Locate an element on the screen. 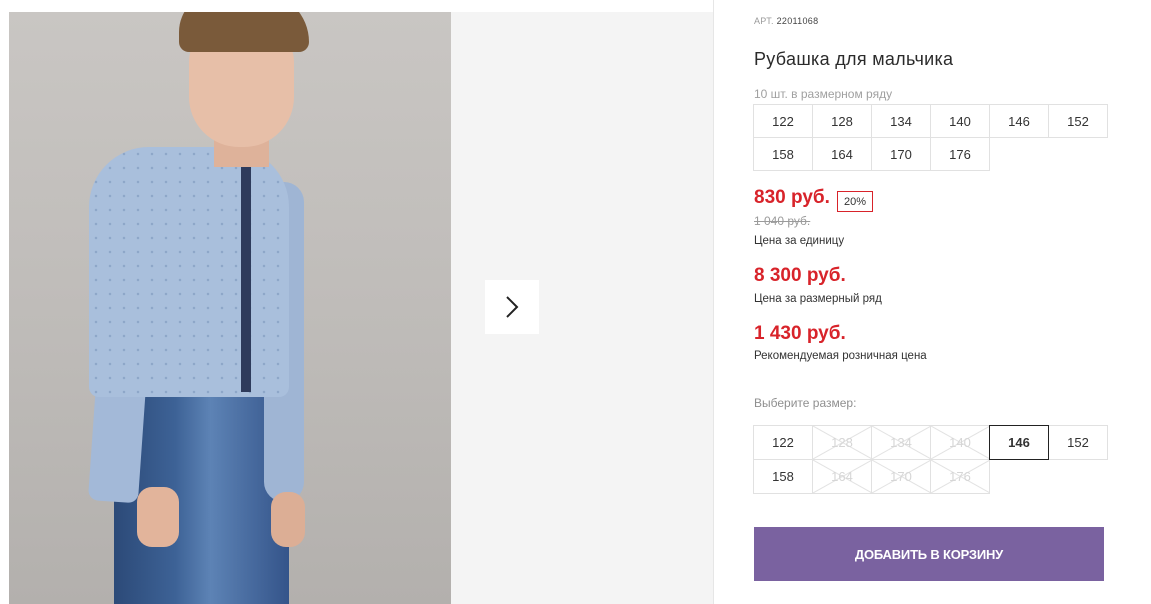 The width and height of the screenshot is (1151, 604). size-option-140: 140 is located at coordinates (960, 442).